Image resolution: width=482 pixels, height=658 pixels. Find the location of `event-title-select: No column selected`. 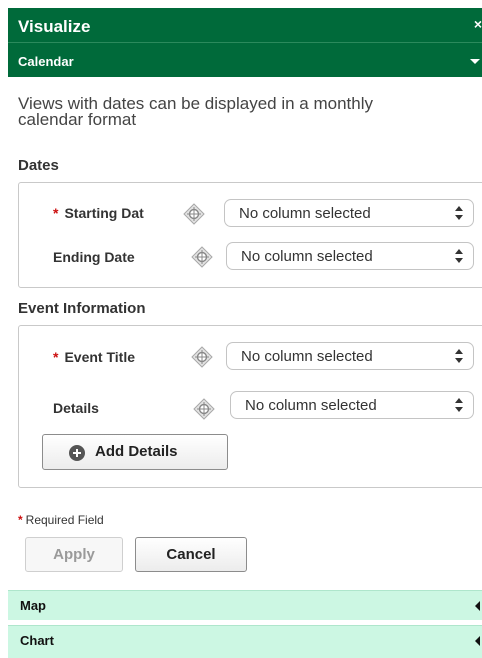

event-title-select: No column selected is located at coordinates (350, 356).